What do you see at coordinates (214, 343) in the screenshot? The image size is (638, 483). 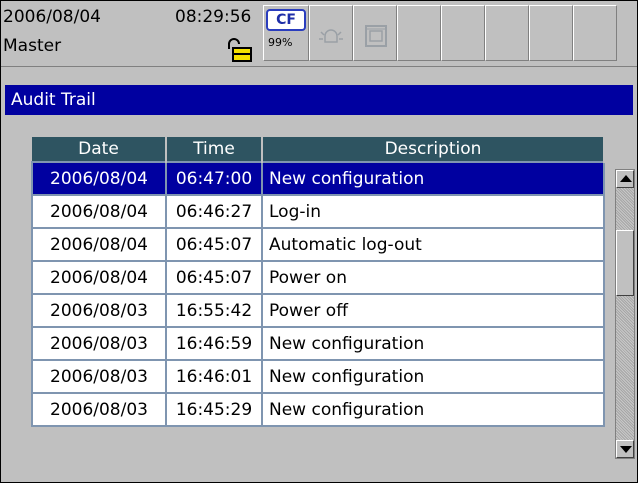 I see `cell-time: 16:46:59` at bounding box center [214, 343].